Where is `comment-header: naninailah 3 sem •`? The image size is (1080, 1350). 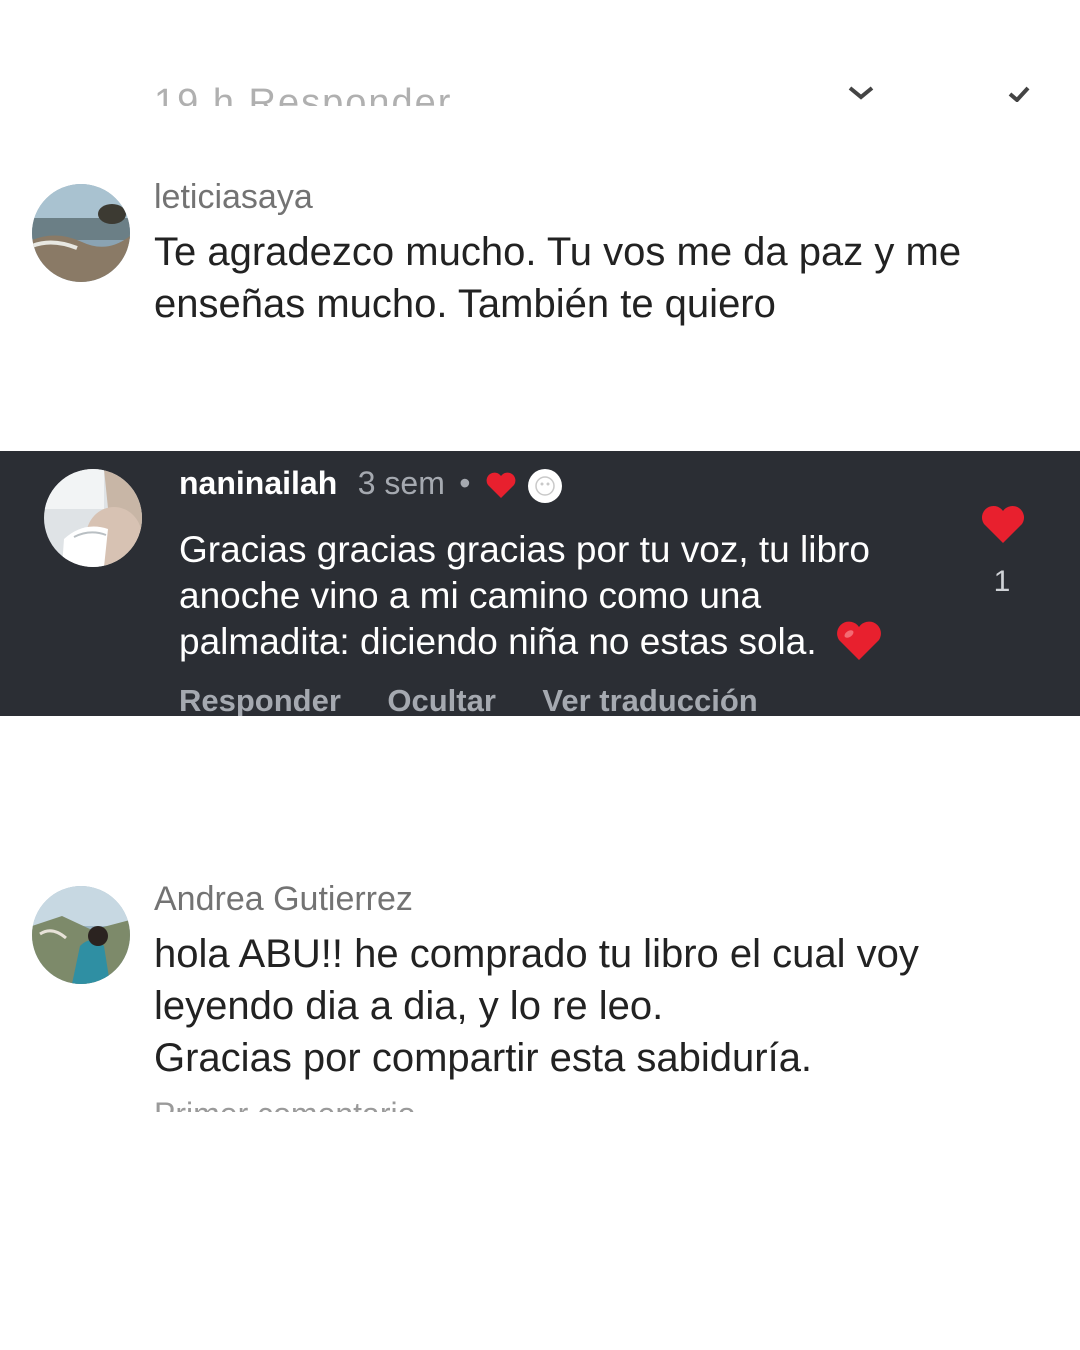 comment-header: naninailah 3 sem • is located at coordinates (325, 483).